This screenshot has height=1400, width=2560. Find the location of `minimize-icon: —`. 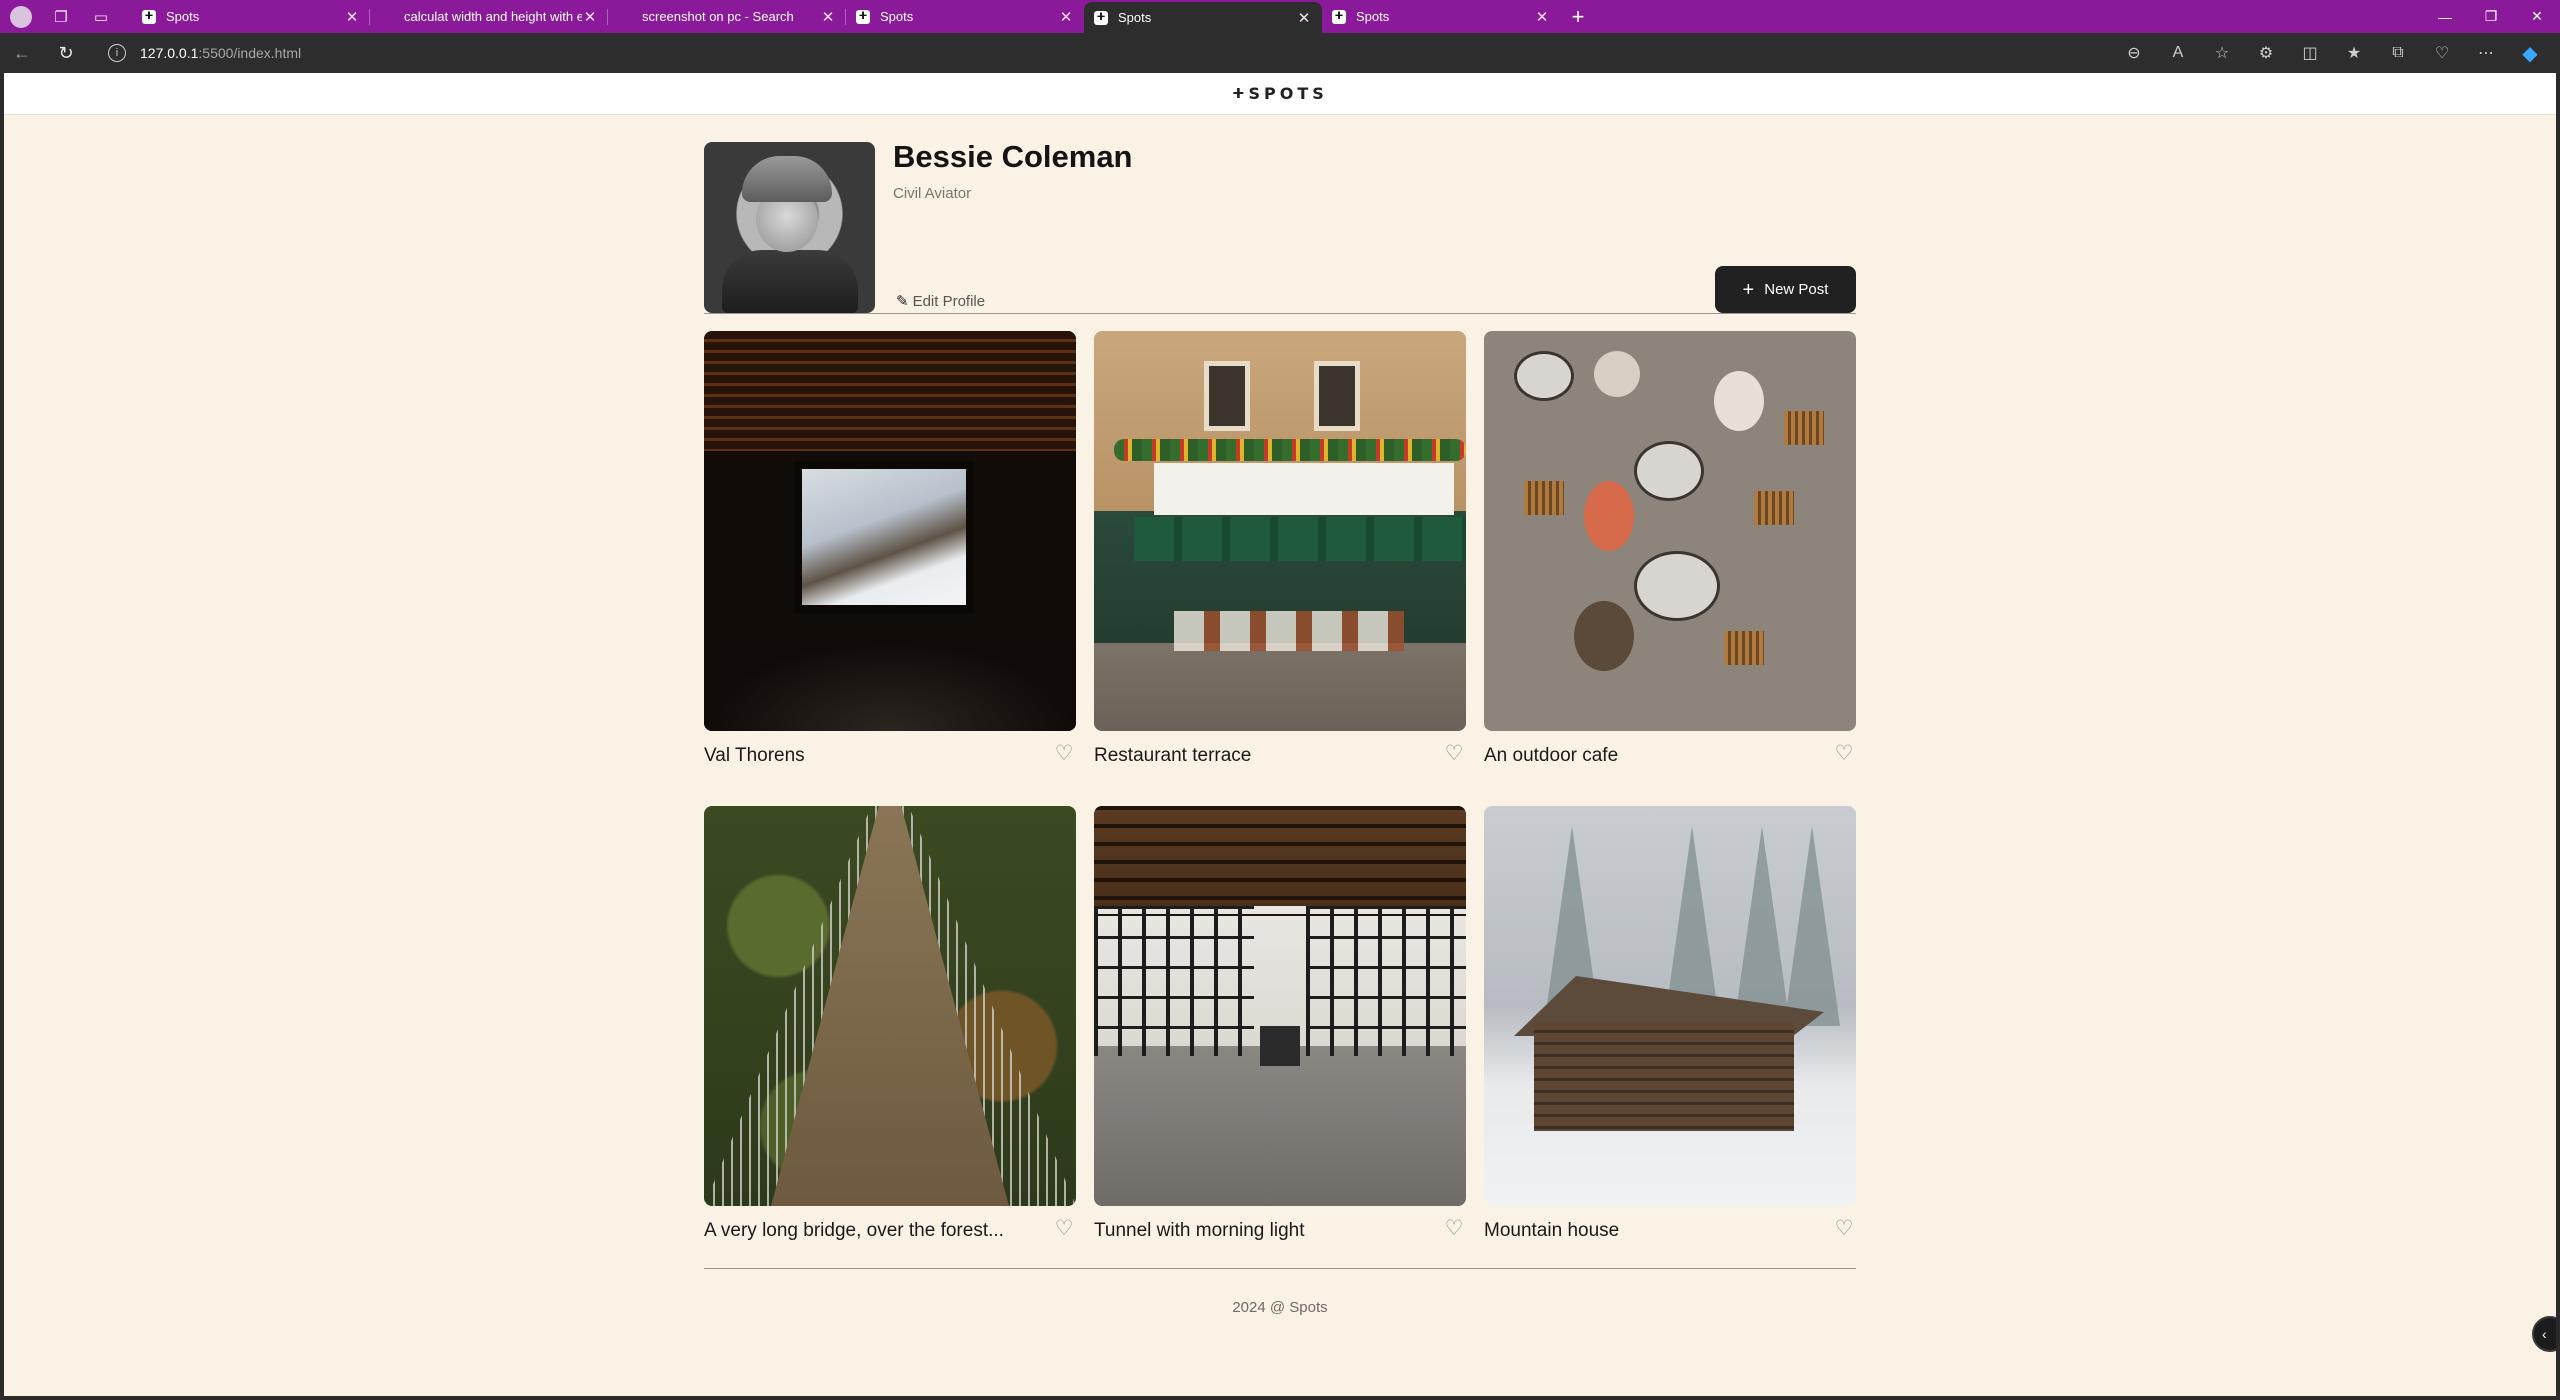

minimize-icon: — is located at coordinates (2445, 16).